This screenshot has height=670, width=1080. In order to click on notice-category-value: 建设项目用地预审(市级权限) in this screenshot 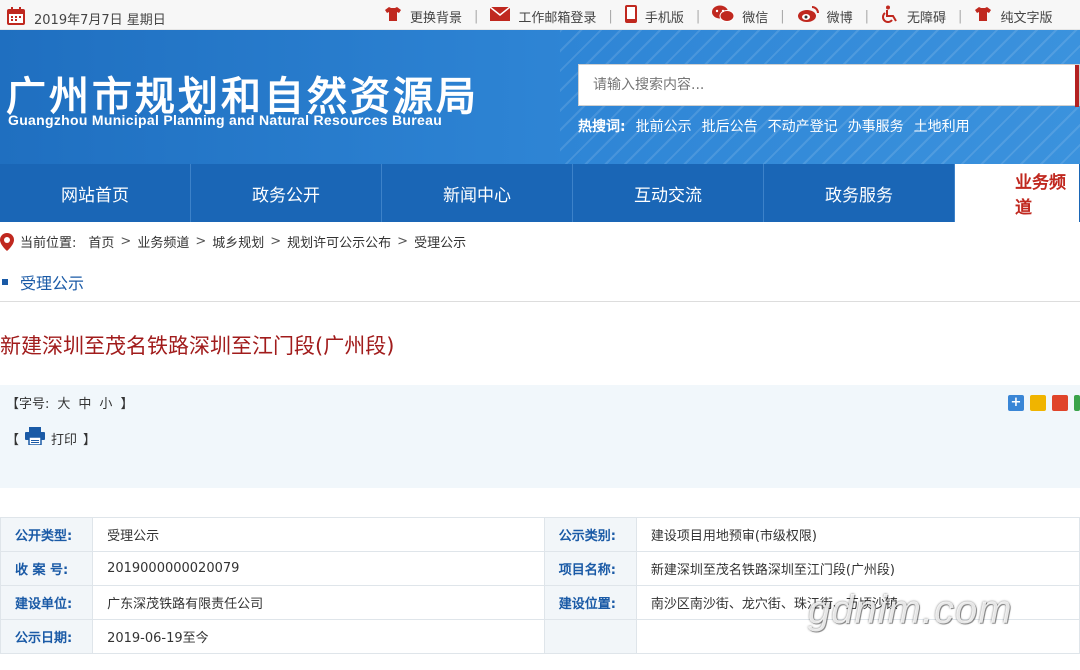, I will do `click(857, 534)`.